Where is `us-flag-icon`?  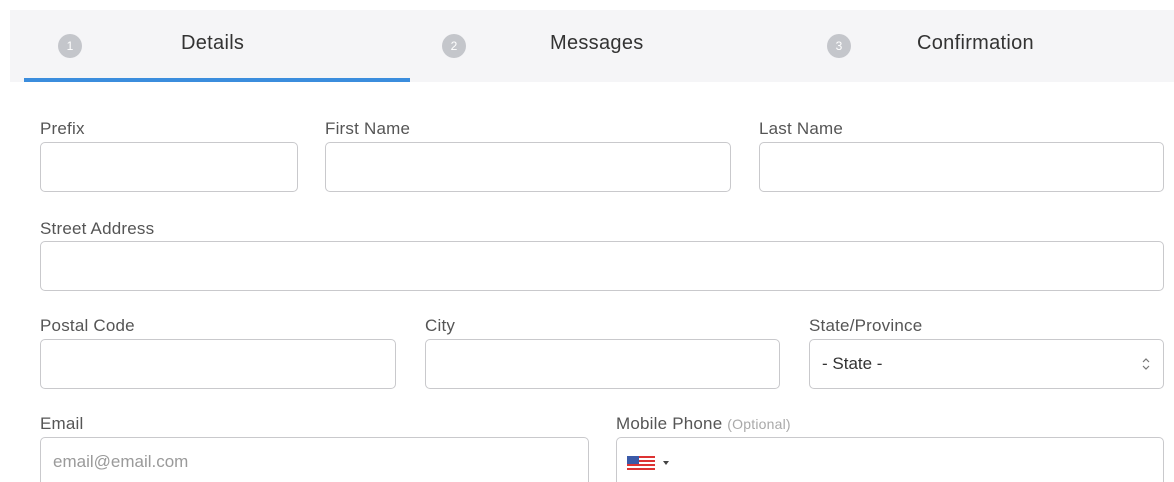 us-flag-icon is located at coordinates (641, 463).